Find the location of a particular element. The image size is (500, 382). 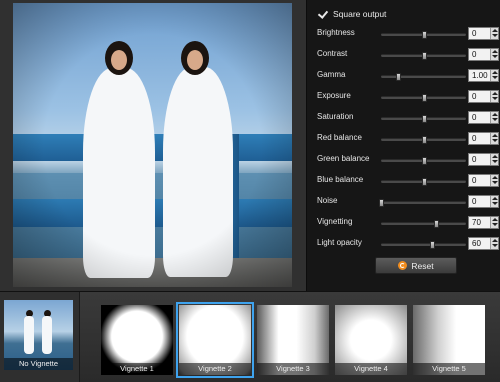

control-row-brightness: Brightness 0 is located at coordinates (408, 34).